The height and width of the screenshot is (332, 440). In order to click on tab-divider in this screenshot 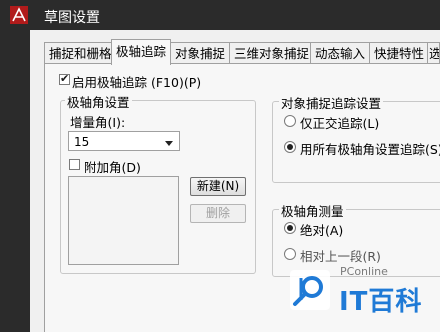, I will do `click(242, 63)`.